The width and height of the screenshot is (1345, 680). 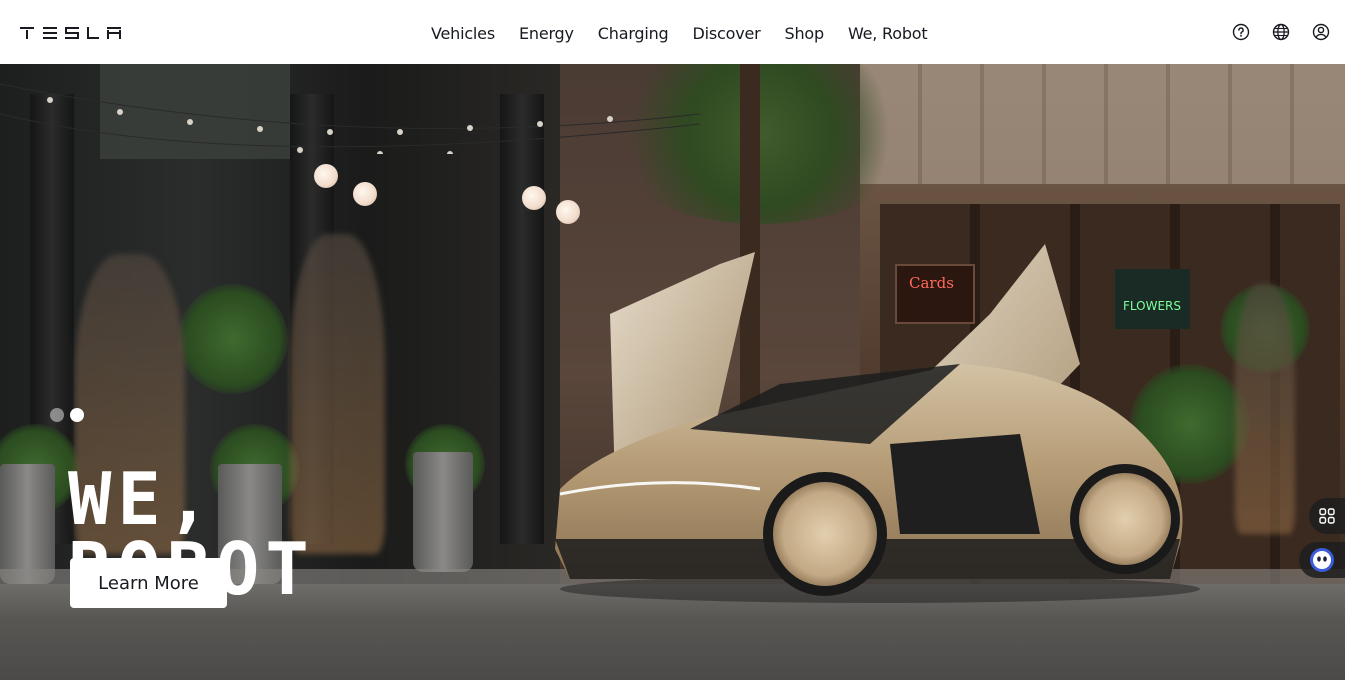 I want to click on account-icon, so click(x=1321, y=32).